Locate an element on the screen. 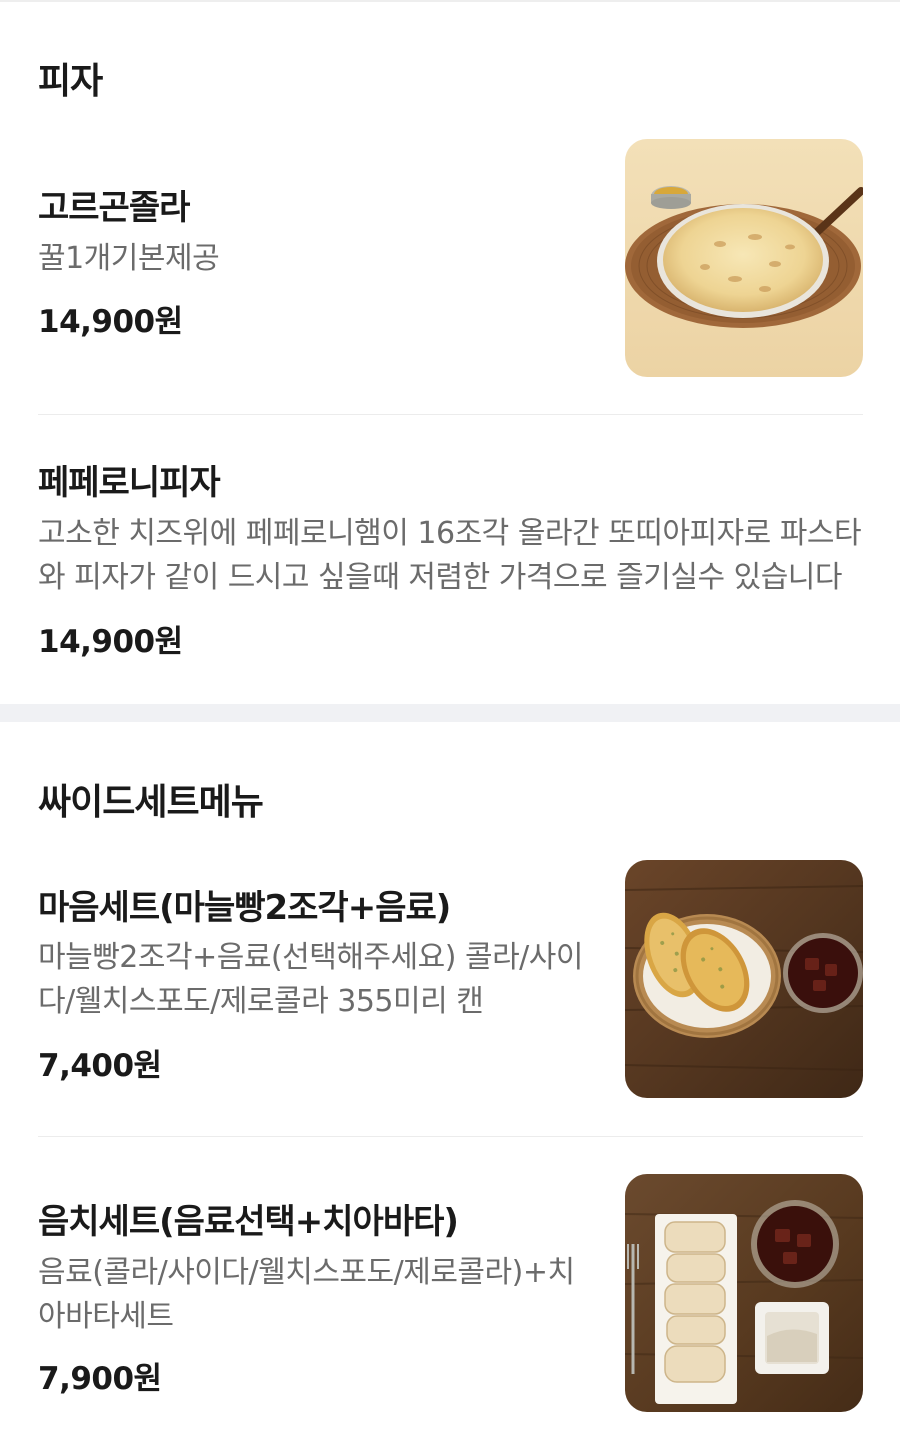  item-description: 꿀1개기본제공 is located at coordinates (129, 258).